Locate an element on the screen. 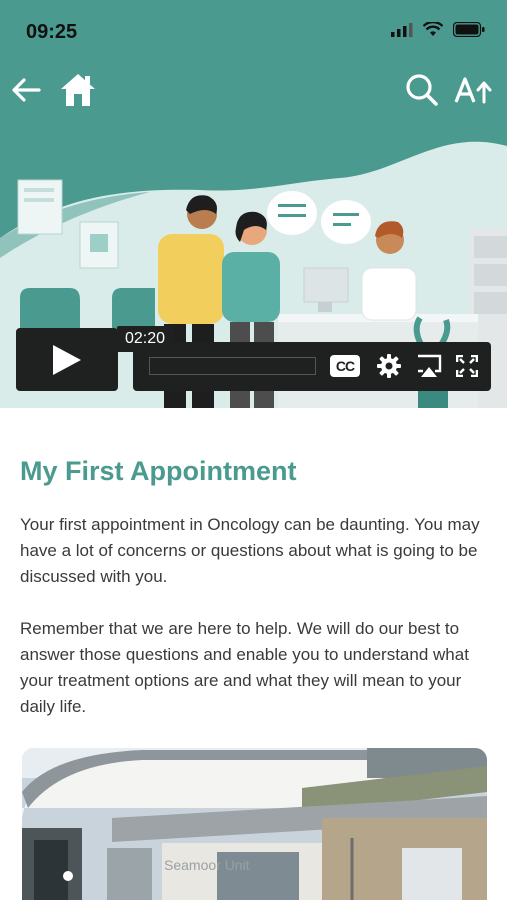 The image size is (507, 900). home-icon is located at coordinates (78, 90).